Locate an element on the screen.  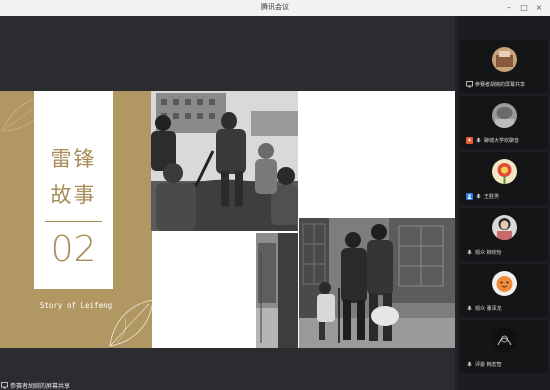
slide-title-line1: 雷锋 is located at coordinates (73, 159).